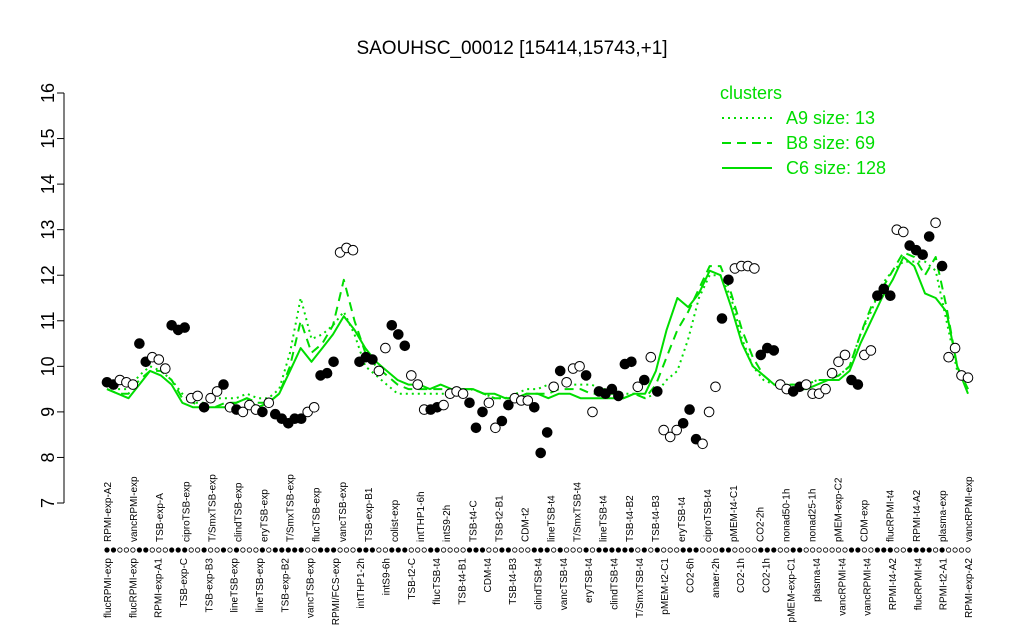 The width and height of the screenshot is (1024, 640). I want to click on x-tick-label: pMEM-t2-C1, so click(665, 586).